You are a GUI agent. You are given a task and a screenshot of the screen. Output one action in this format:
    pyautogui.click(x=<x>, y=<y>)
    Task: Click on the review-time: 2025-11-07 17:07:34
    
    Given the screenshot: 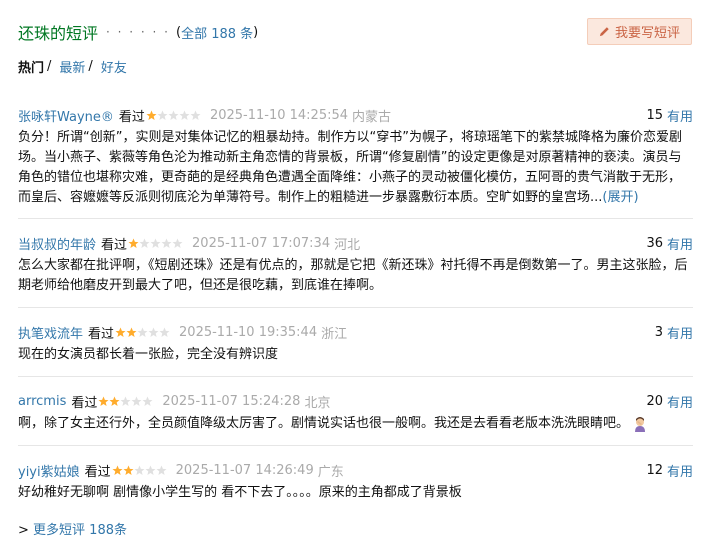 What is the action you would take?
    pyautogui.click(x=261, y=243)
    